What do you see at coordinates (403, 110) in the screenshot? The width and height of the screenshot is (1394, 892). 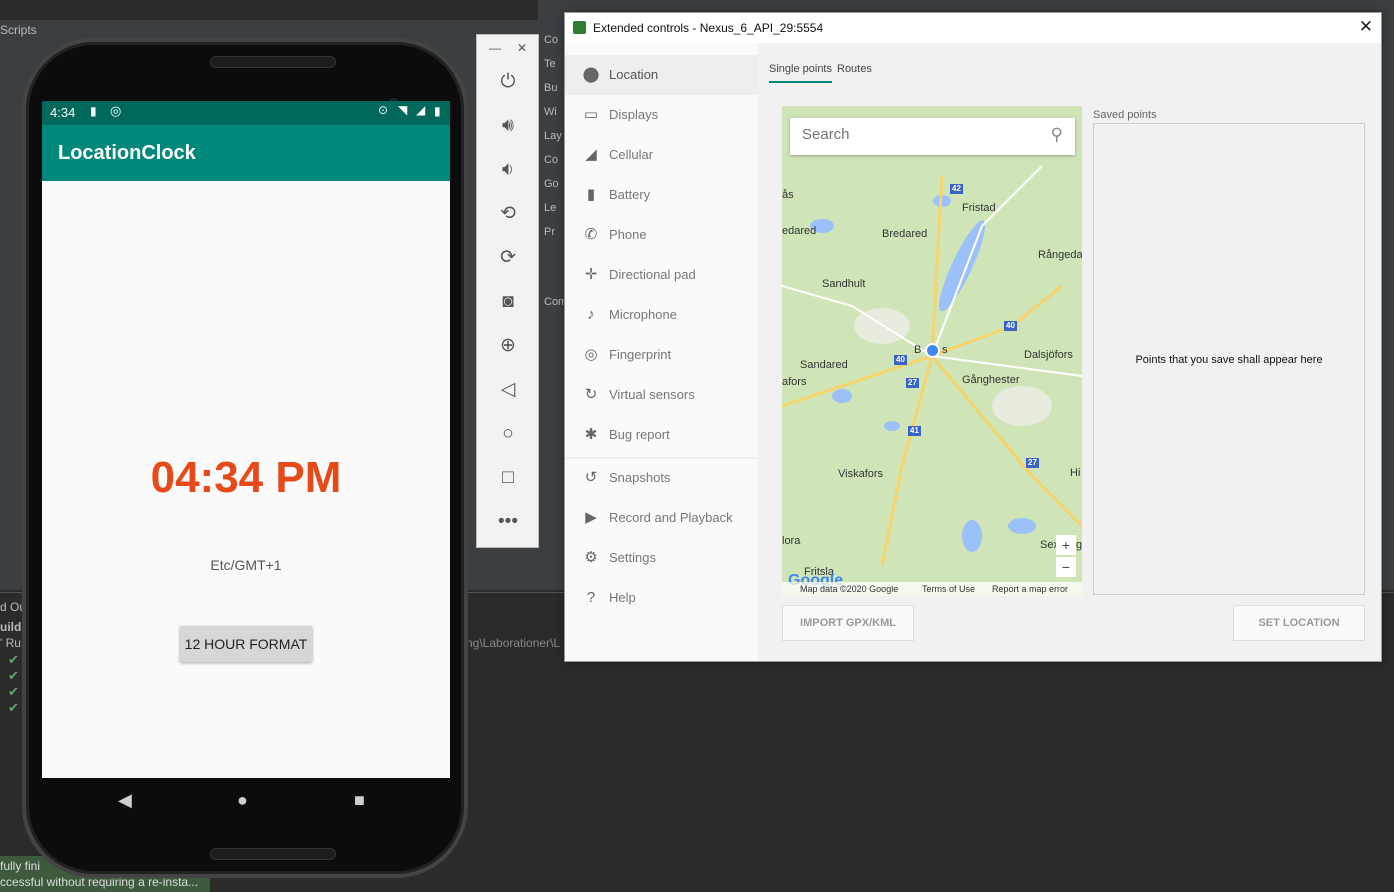 I see `wifi-icon: ◥` at bounding box center [403, 110].